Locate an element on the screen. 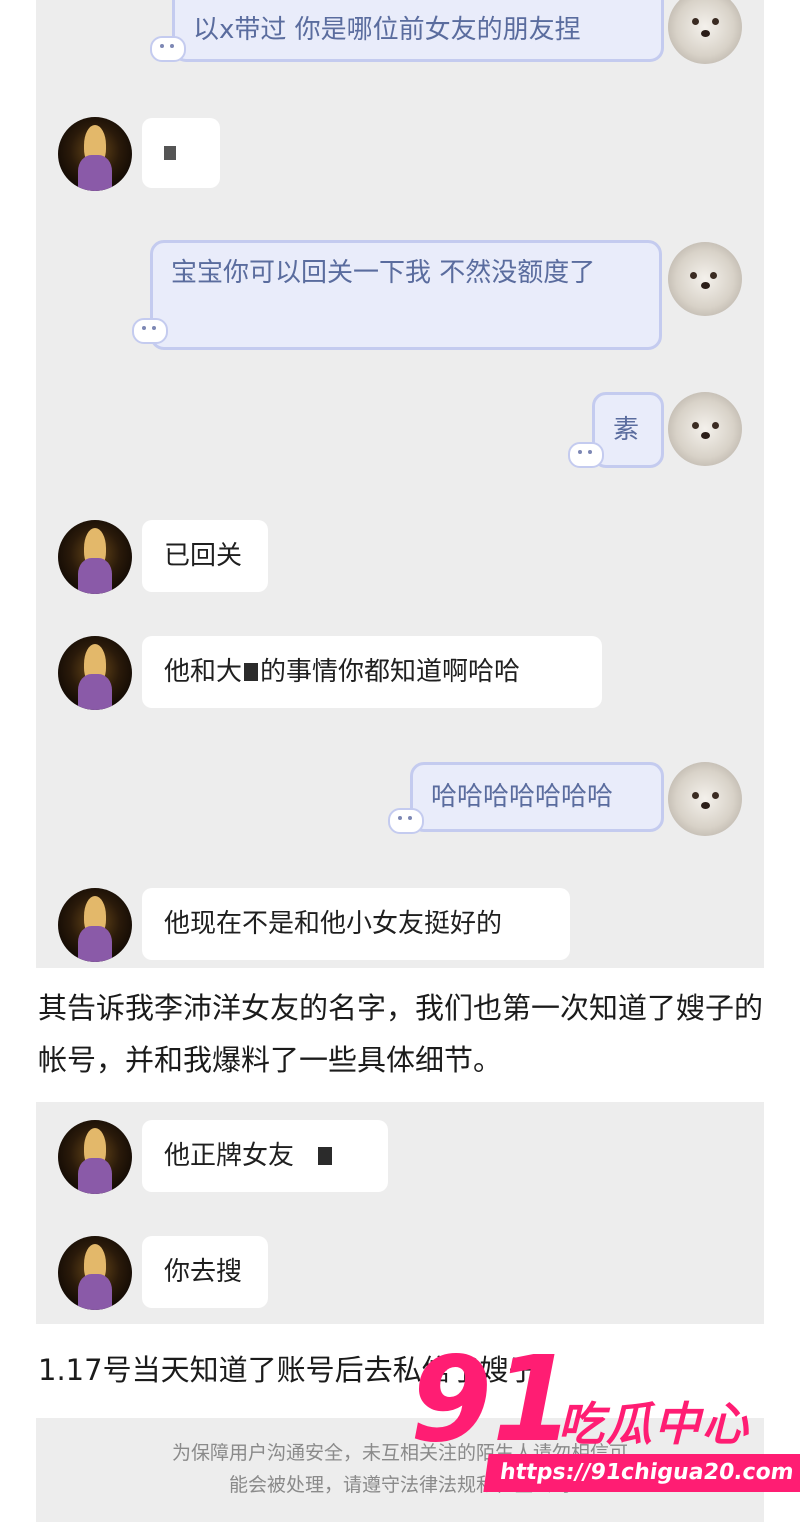 This screenshot has width=800, height=1522. chat-panel-2: 他正牌女友 你去搜 is located at coordinates (400, 1213).